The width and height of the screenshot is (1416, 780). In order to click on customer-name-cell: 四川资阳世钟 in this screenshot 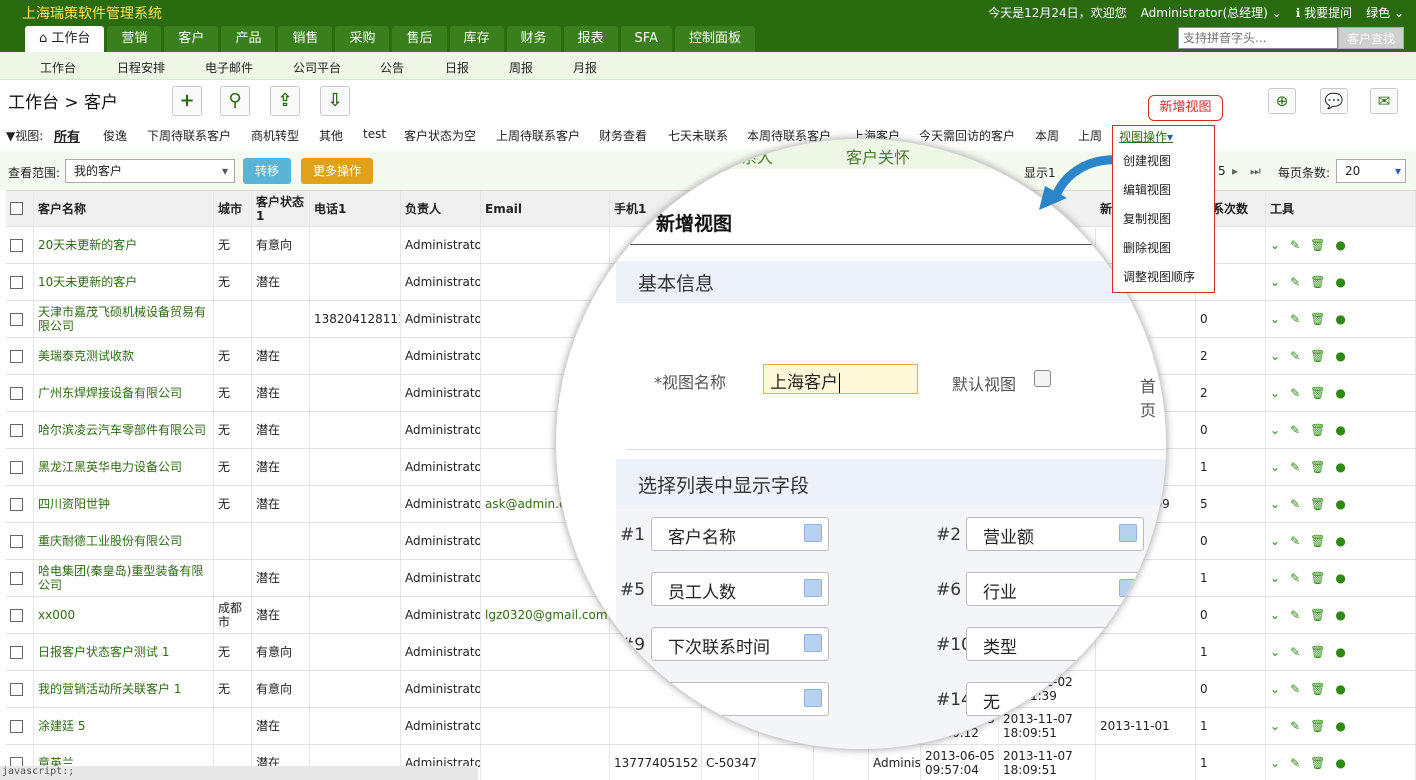, I will do `click(124, 504)`.